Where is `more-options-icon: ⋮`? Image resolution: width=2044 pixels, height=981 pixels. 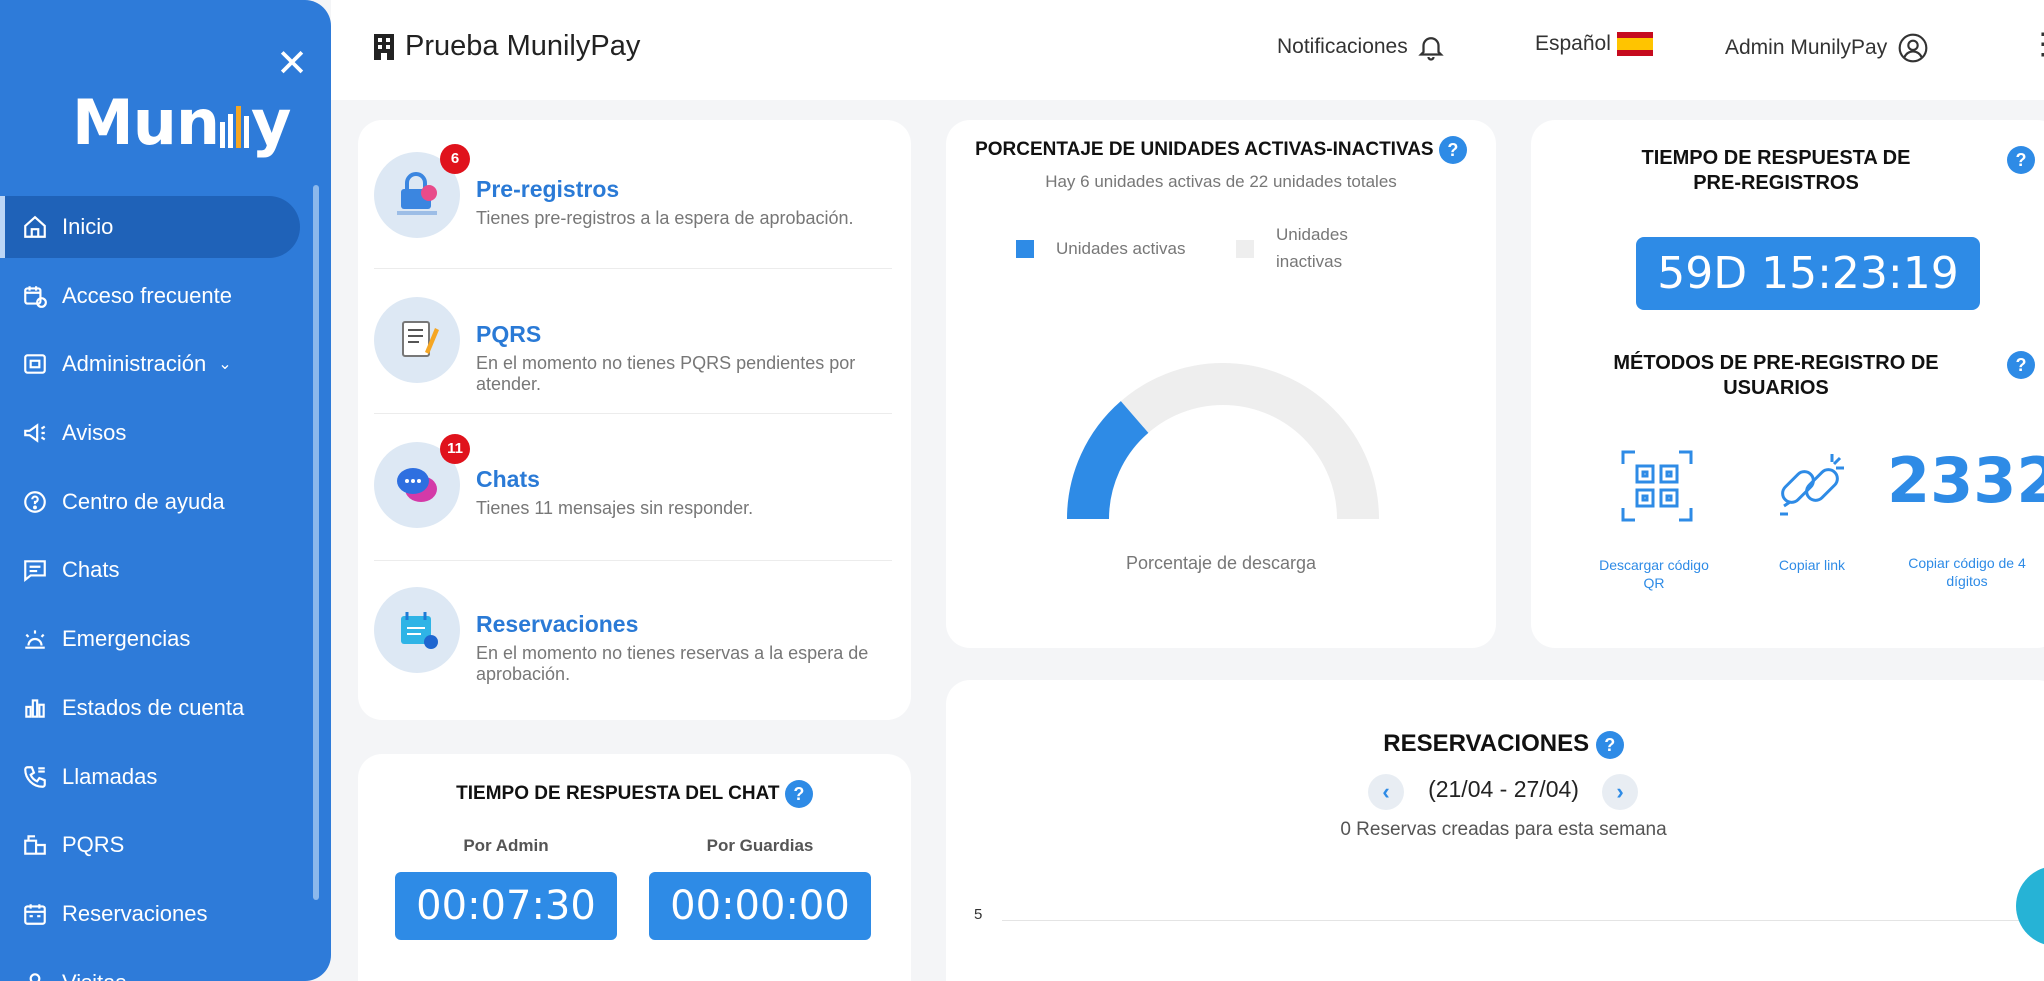 more-options-icon: ⋮ is located at coordinates (2036, 45).